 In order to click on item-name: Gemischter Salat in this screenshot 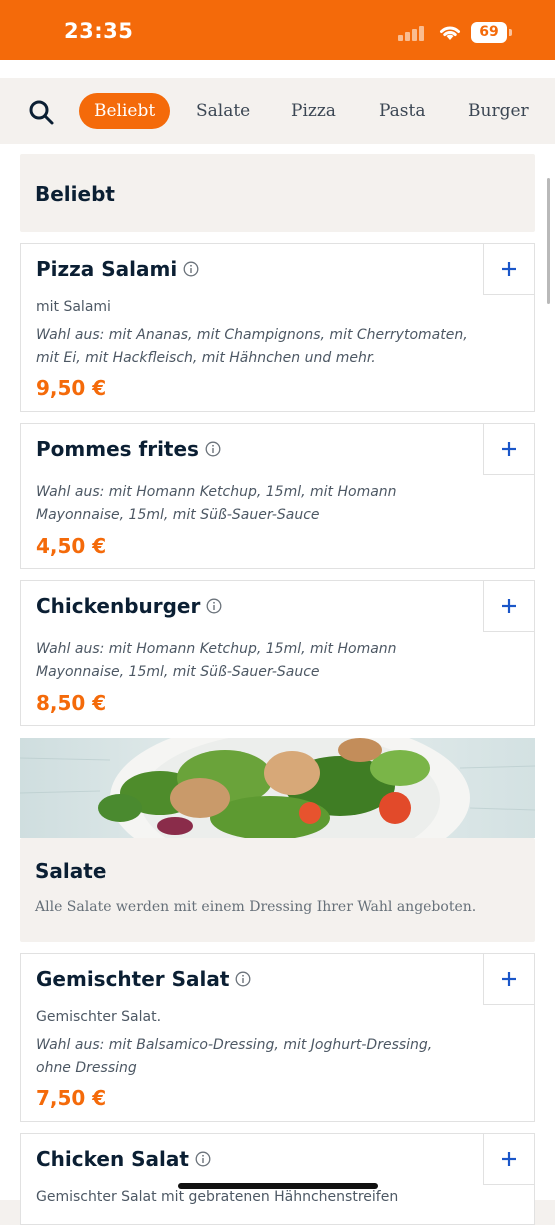, I will do `click(143, 979)`.